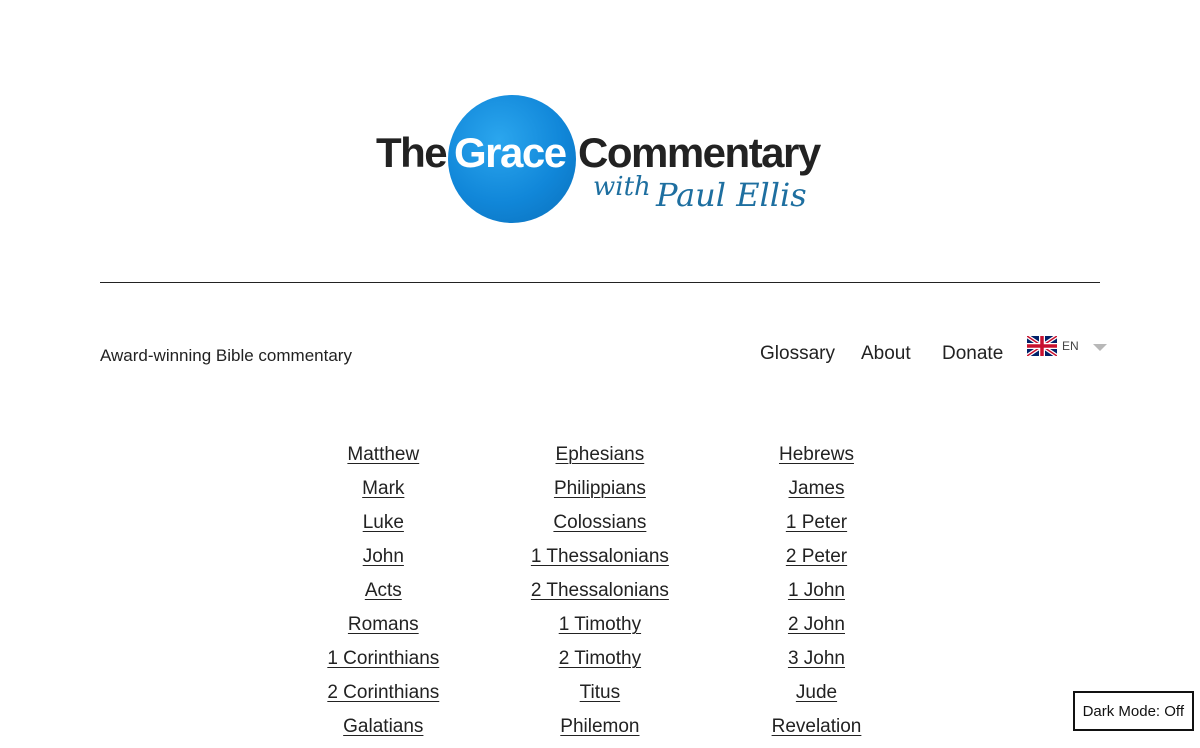  Describe the element at coordinates (383, 527) in the screenshot. I see `book-link: Luke` at that location.